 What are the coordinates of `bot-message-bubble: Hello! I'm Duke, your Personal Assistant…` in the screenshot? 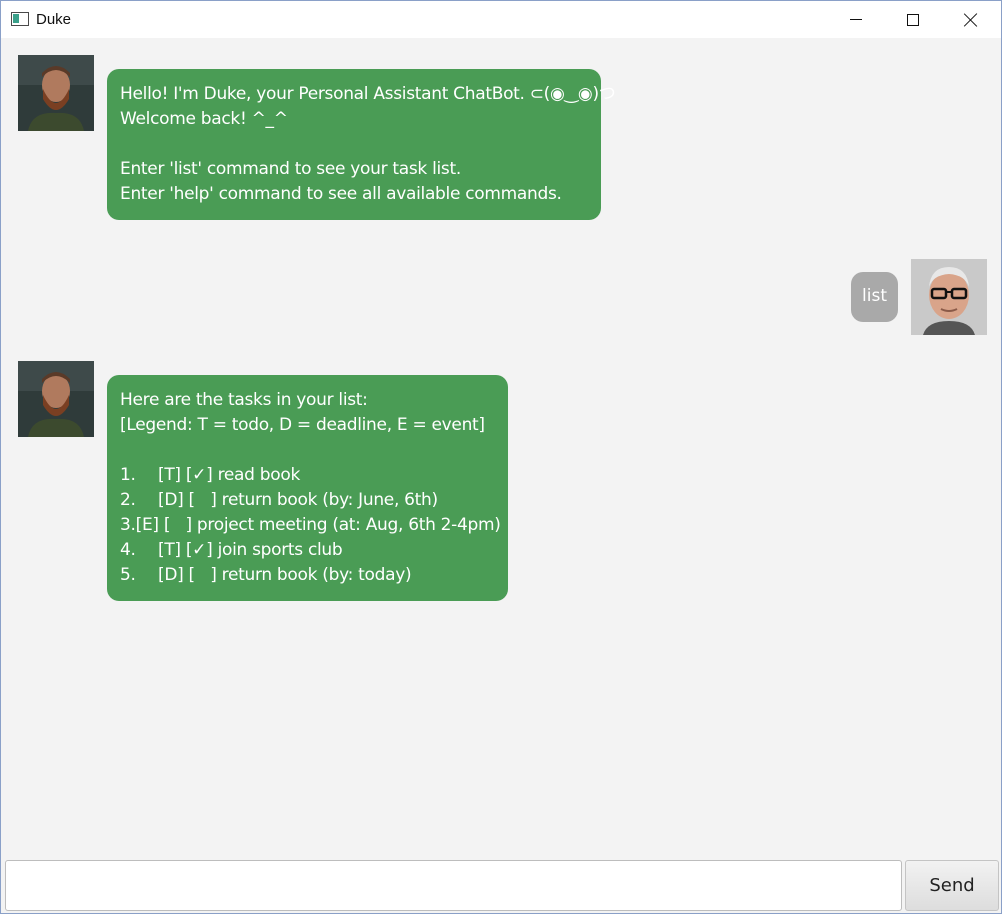 It's located at (361, 144).